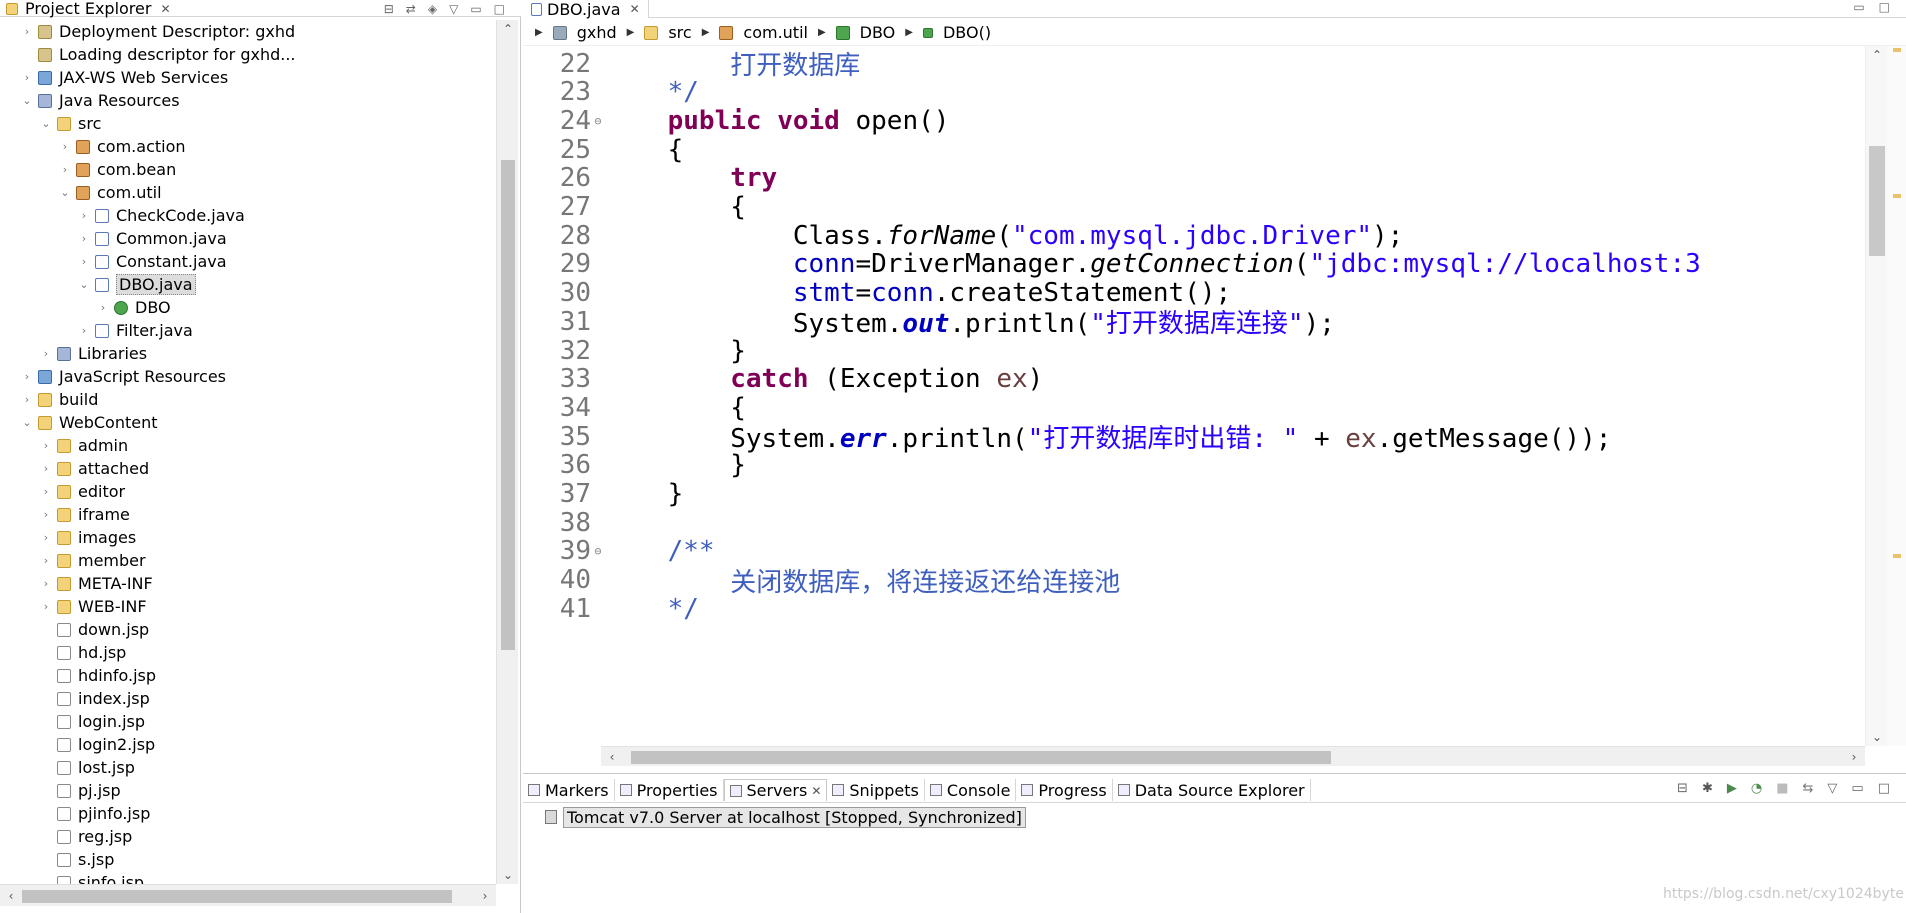 The height and width of the screenshot is (913, 1906). What do you see at coordinates (93, 146) in the screenshot?
I see `tree-item: › com.action` at bounding box center [93, 146].